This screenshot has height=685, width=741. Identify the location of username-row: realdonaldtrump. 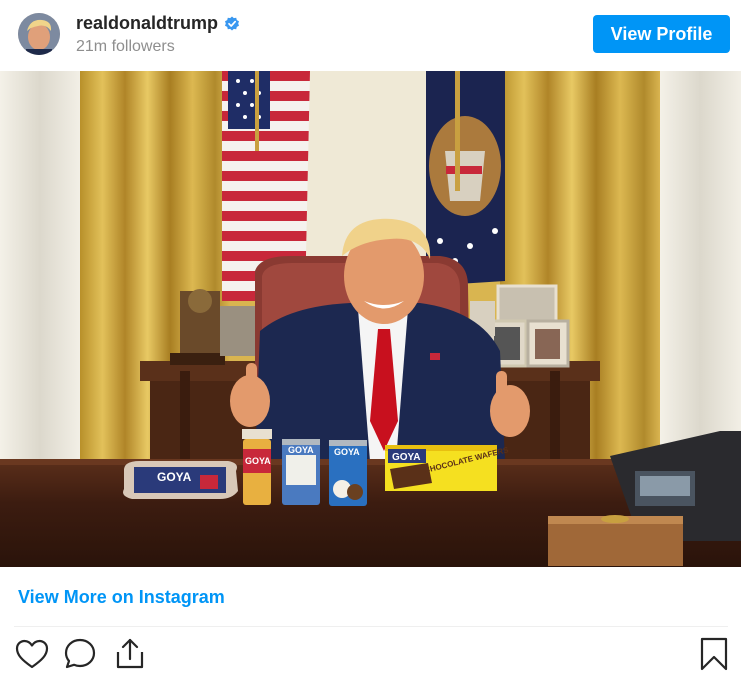
(158, 23).